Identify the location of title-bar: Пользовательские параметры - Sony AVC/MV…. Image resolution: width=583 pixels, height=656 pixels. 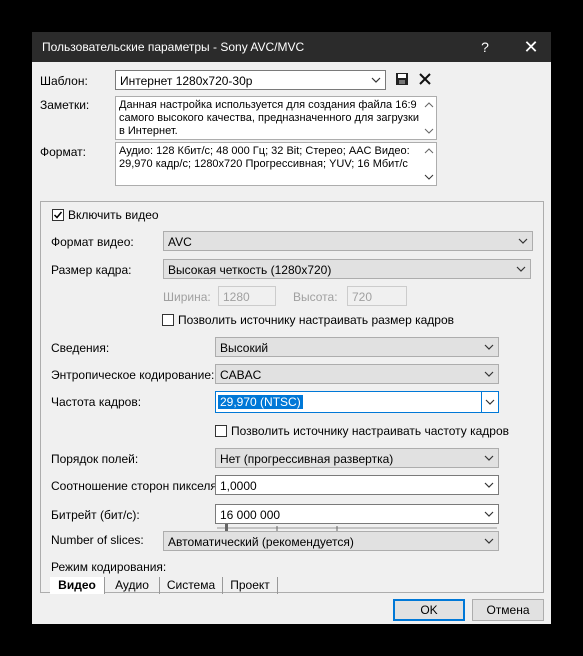
(291, 47).